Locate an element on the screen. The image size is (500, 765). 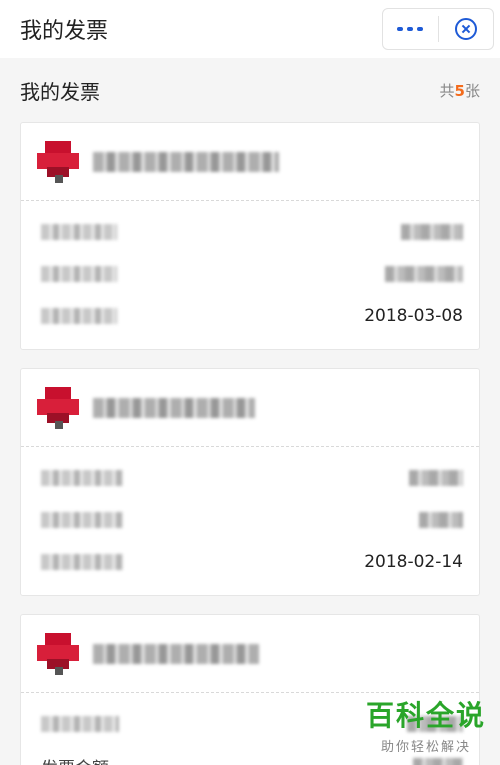
circle-close-icon is located at coordinates (465, 29).